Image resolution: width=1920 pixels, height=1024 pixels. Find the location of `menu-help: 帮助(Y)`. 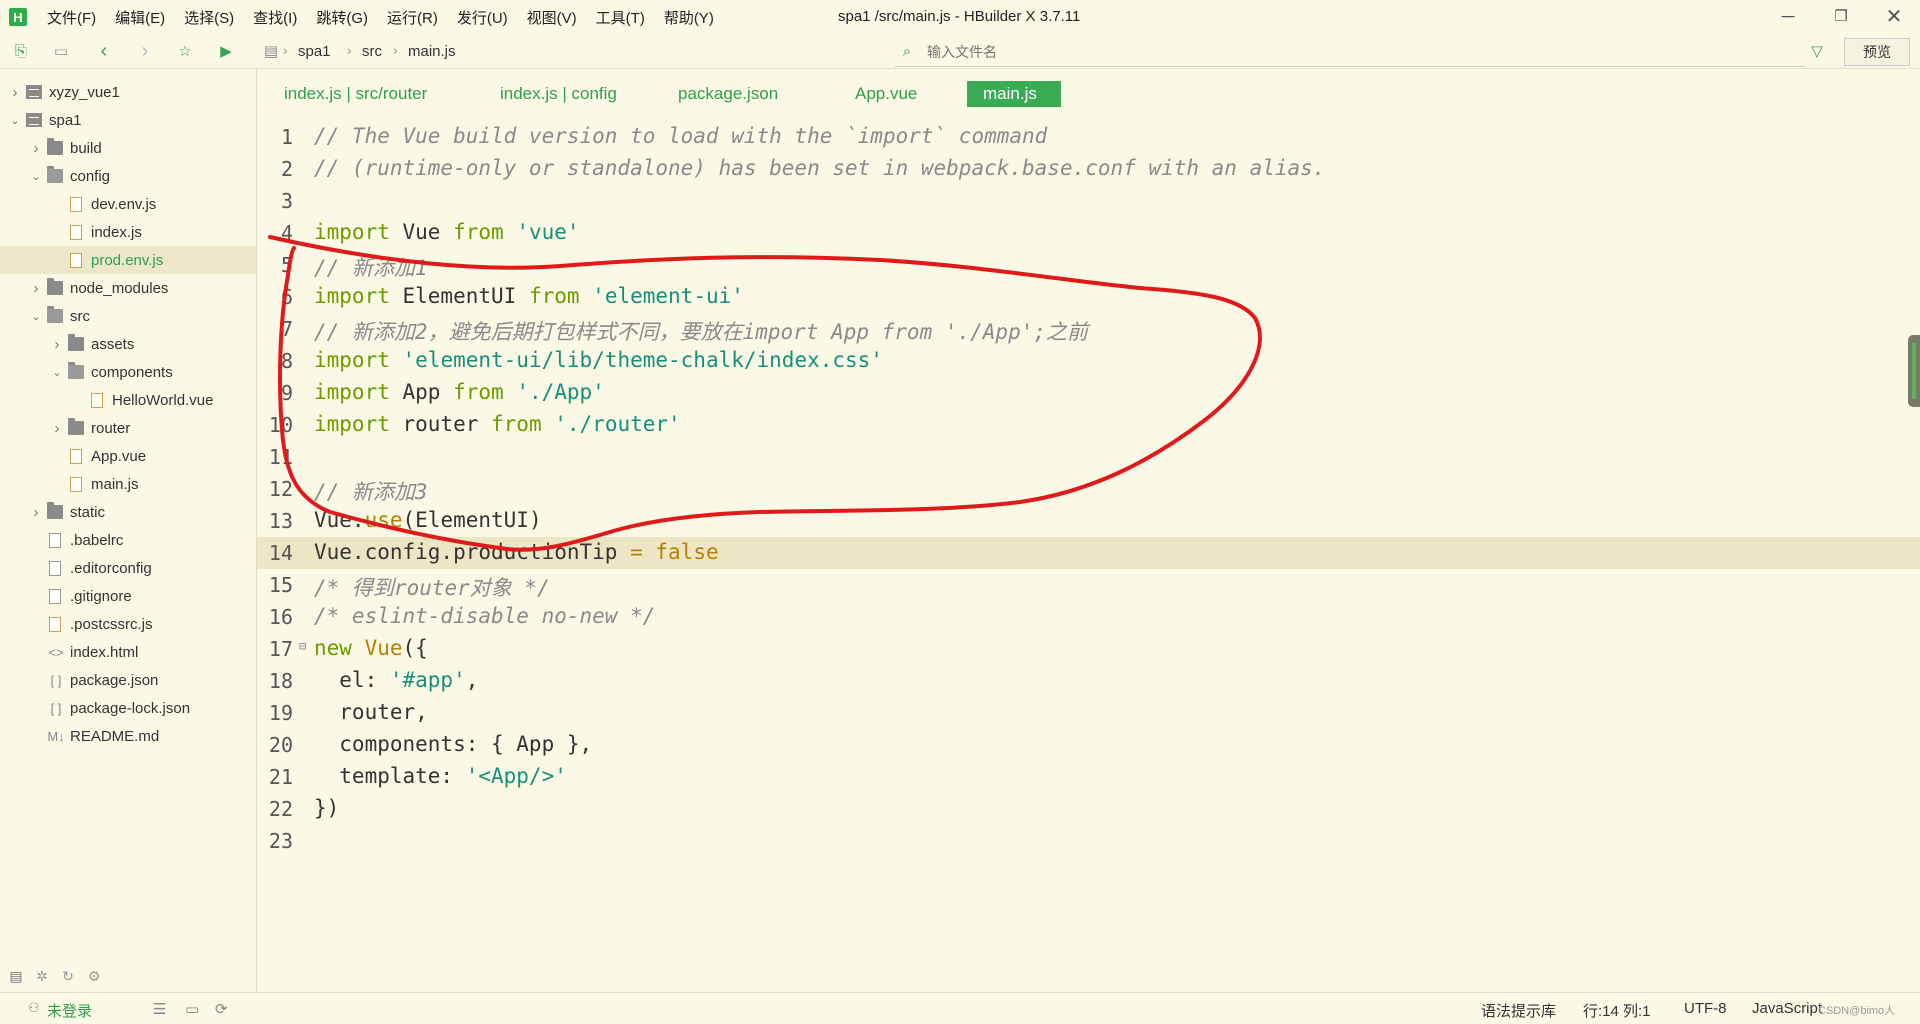

menu-help: 帮助(Y) is located at coordinates (689, 17).